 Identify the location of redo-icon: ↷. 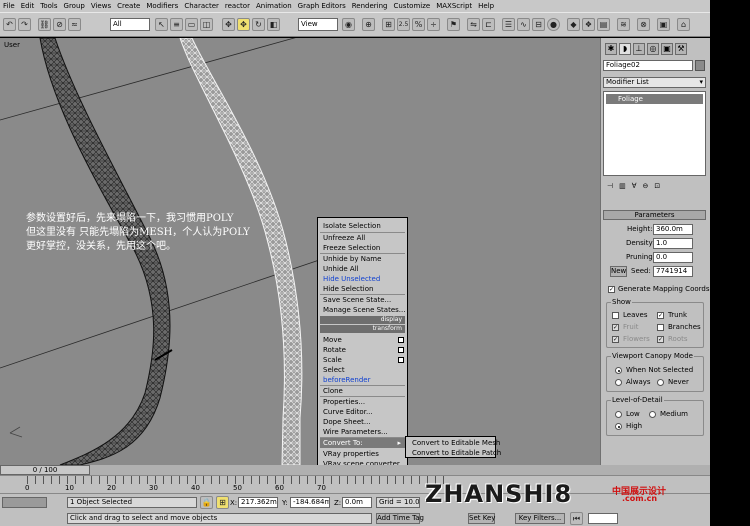
(24, 24).